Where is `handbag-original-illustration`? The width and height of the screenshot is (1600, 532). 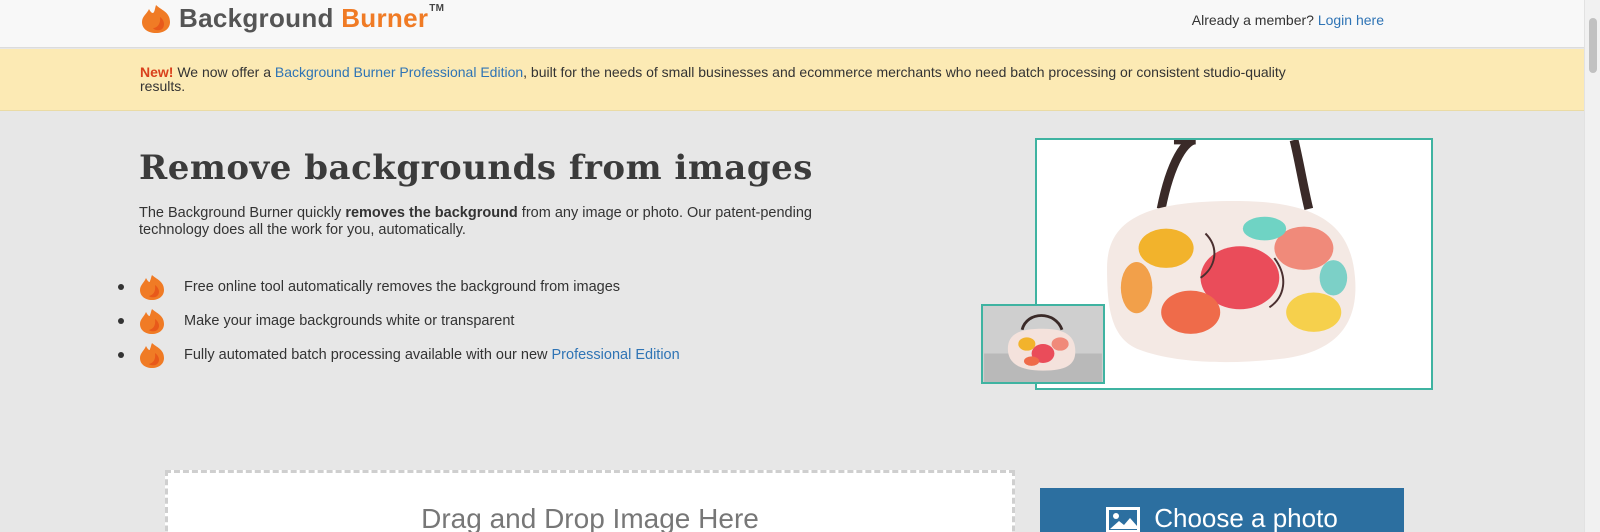 handbag-original-illustration is located at coordinates (1043, 344).